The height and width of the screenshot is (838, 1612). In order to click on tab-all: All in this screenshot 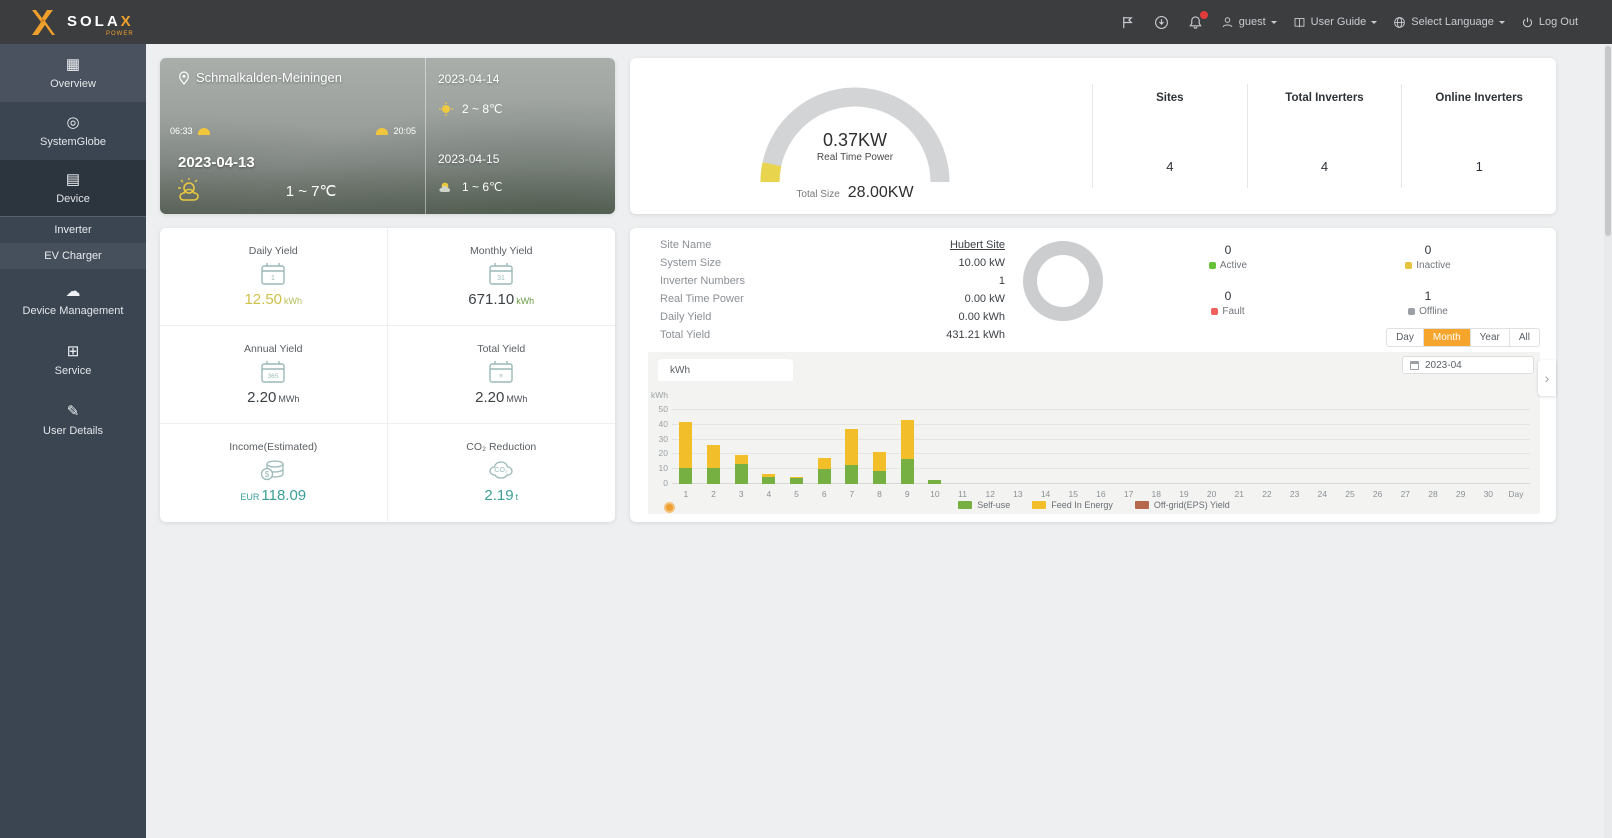, I will do `click(1523, 337)`.